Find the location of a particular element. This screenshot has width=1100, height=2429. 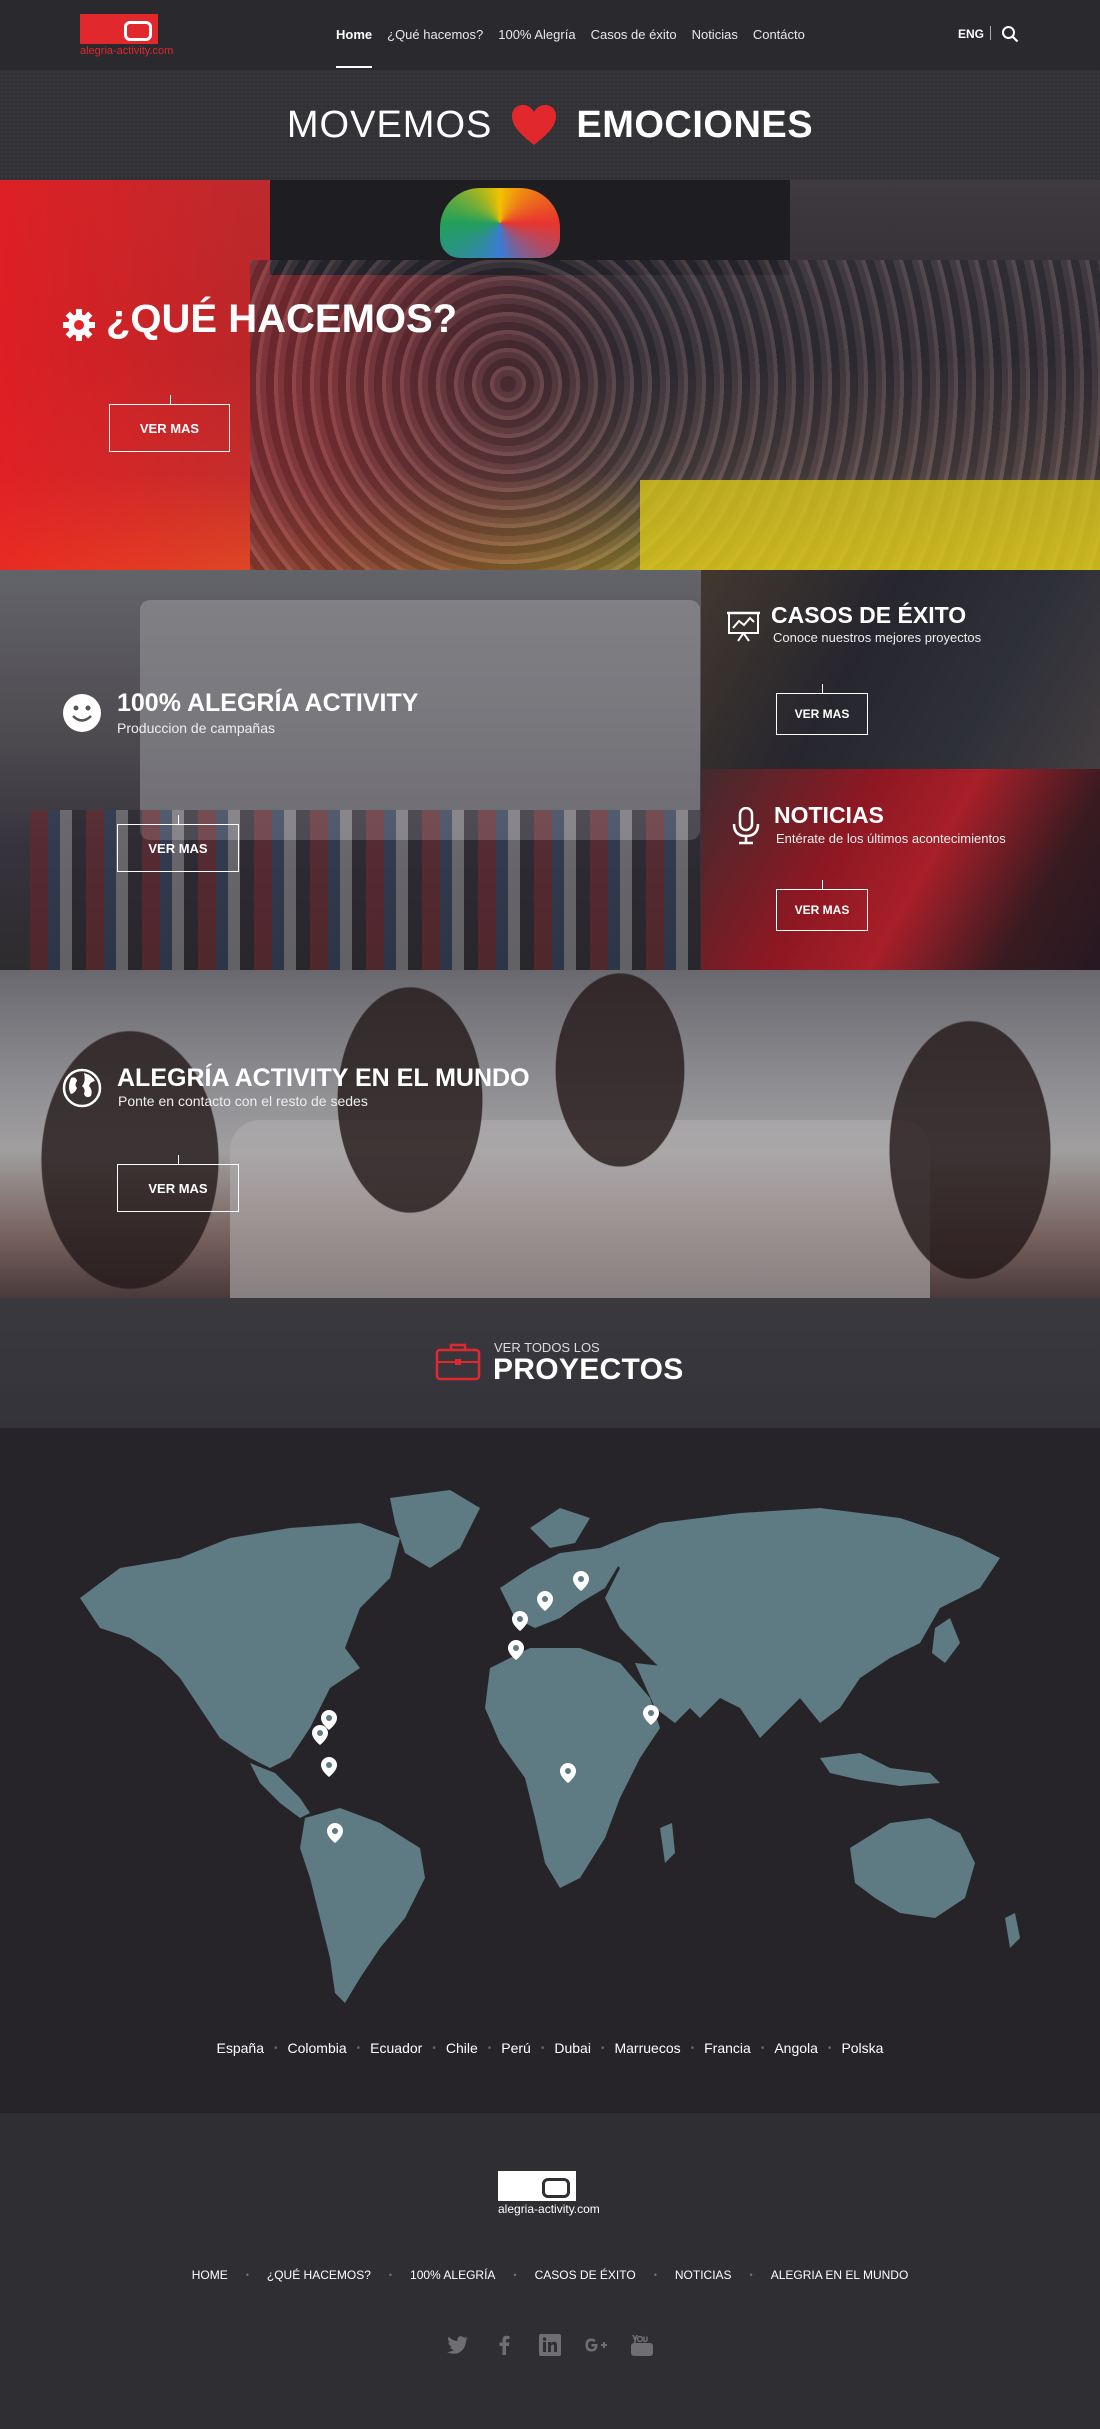

tagline-banner: MOVEMOS EMOCIONES is located at coordinates (550, 125).